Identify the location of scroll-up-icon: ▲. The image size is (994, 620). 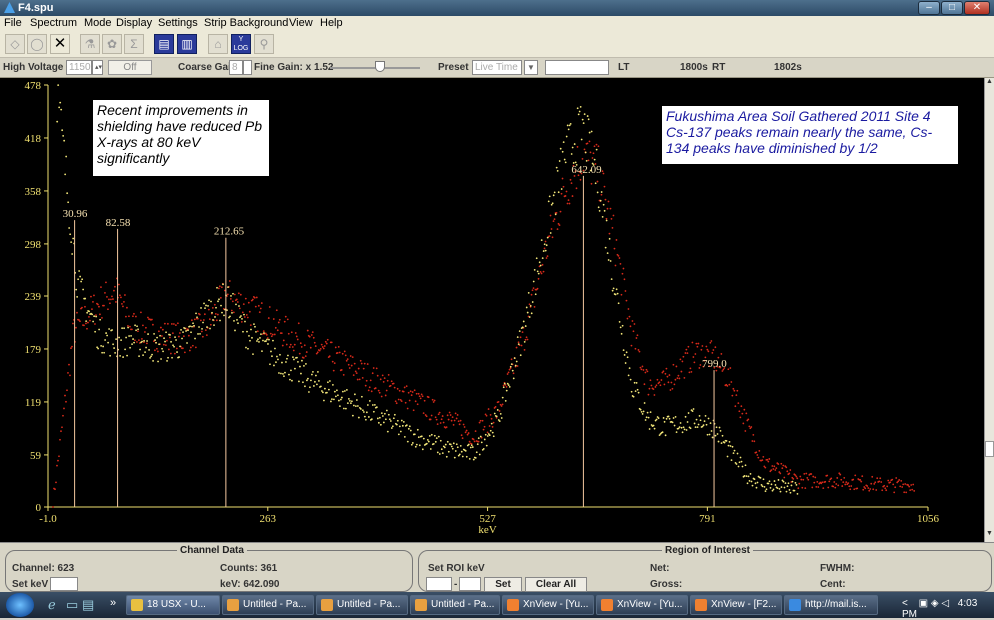
(989, 83).